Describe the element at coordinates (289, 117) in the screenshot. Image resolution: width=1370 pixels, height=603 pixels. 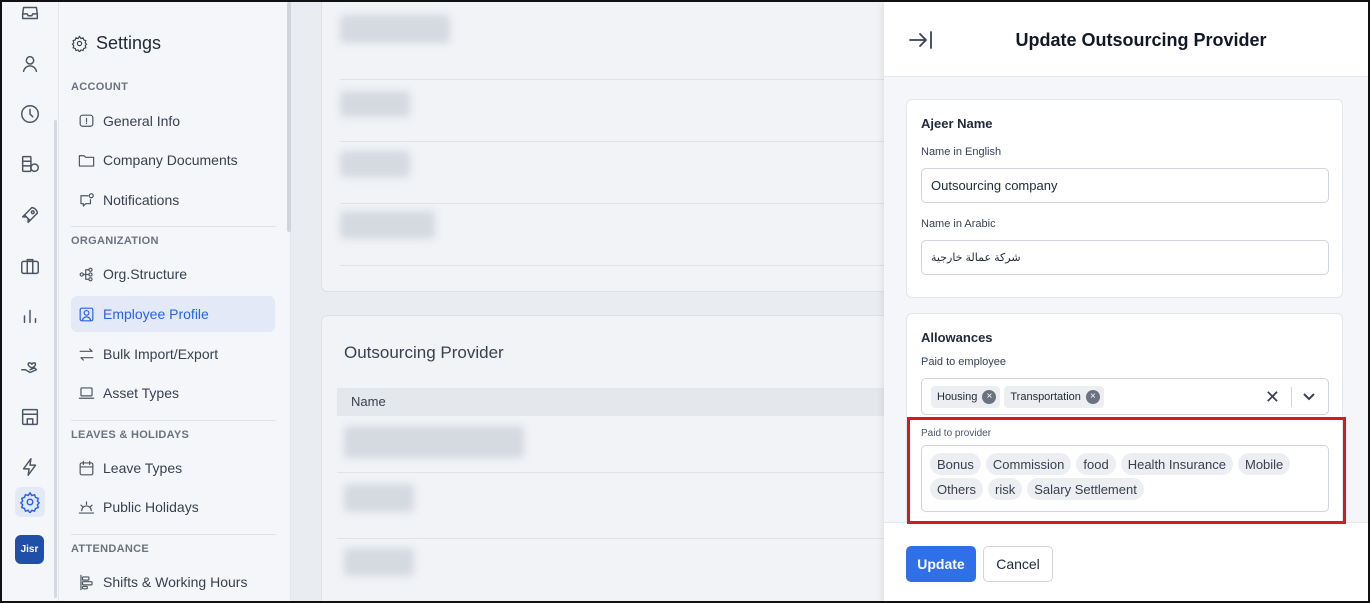
I see `sidebar-scrollbar` at that location.